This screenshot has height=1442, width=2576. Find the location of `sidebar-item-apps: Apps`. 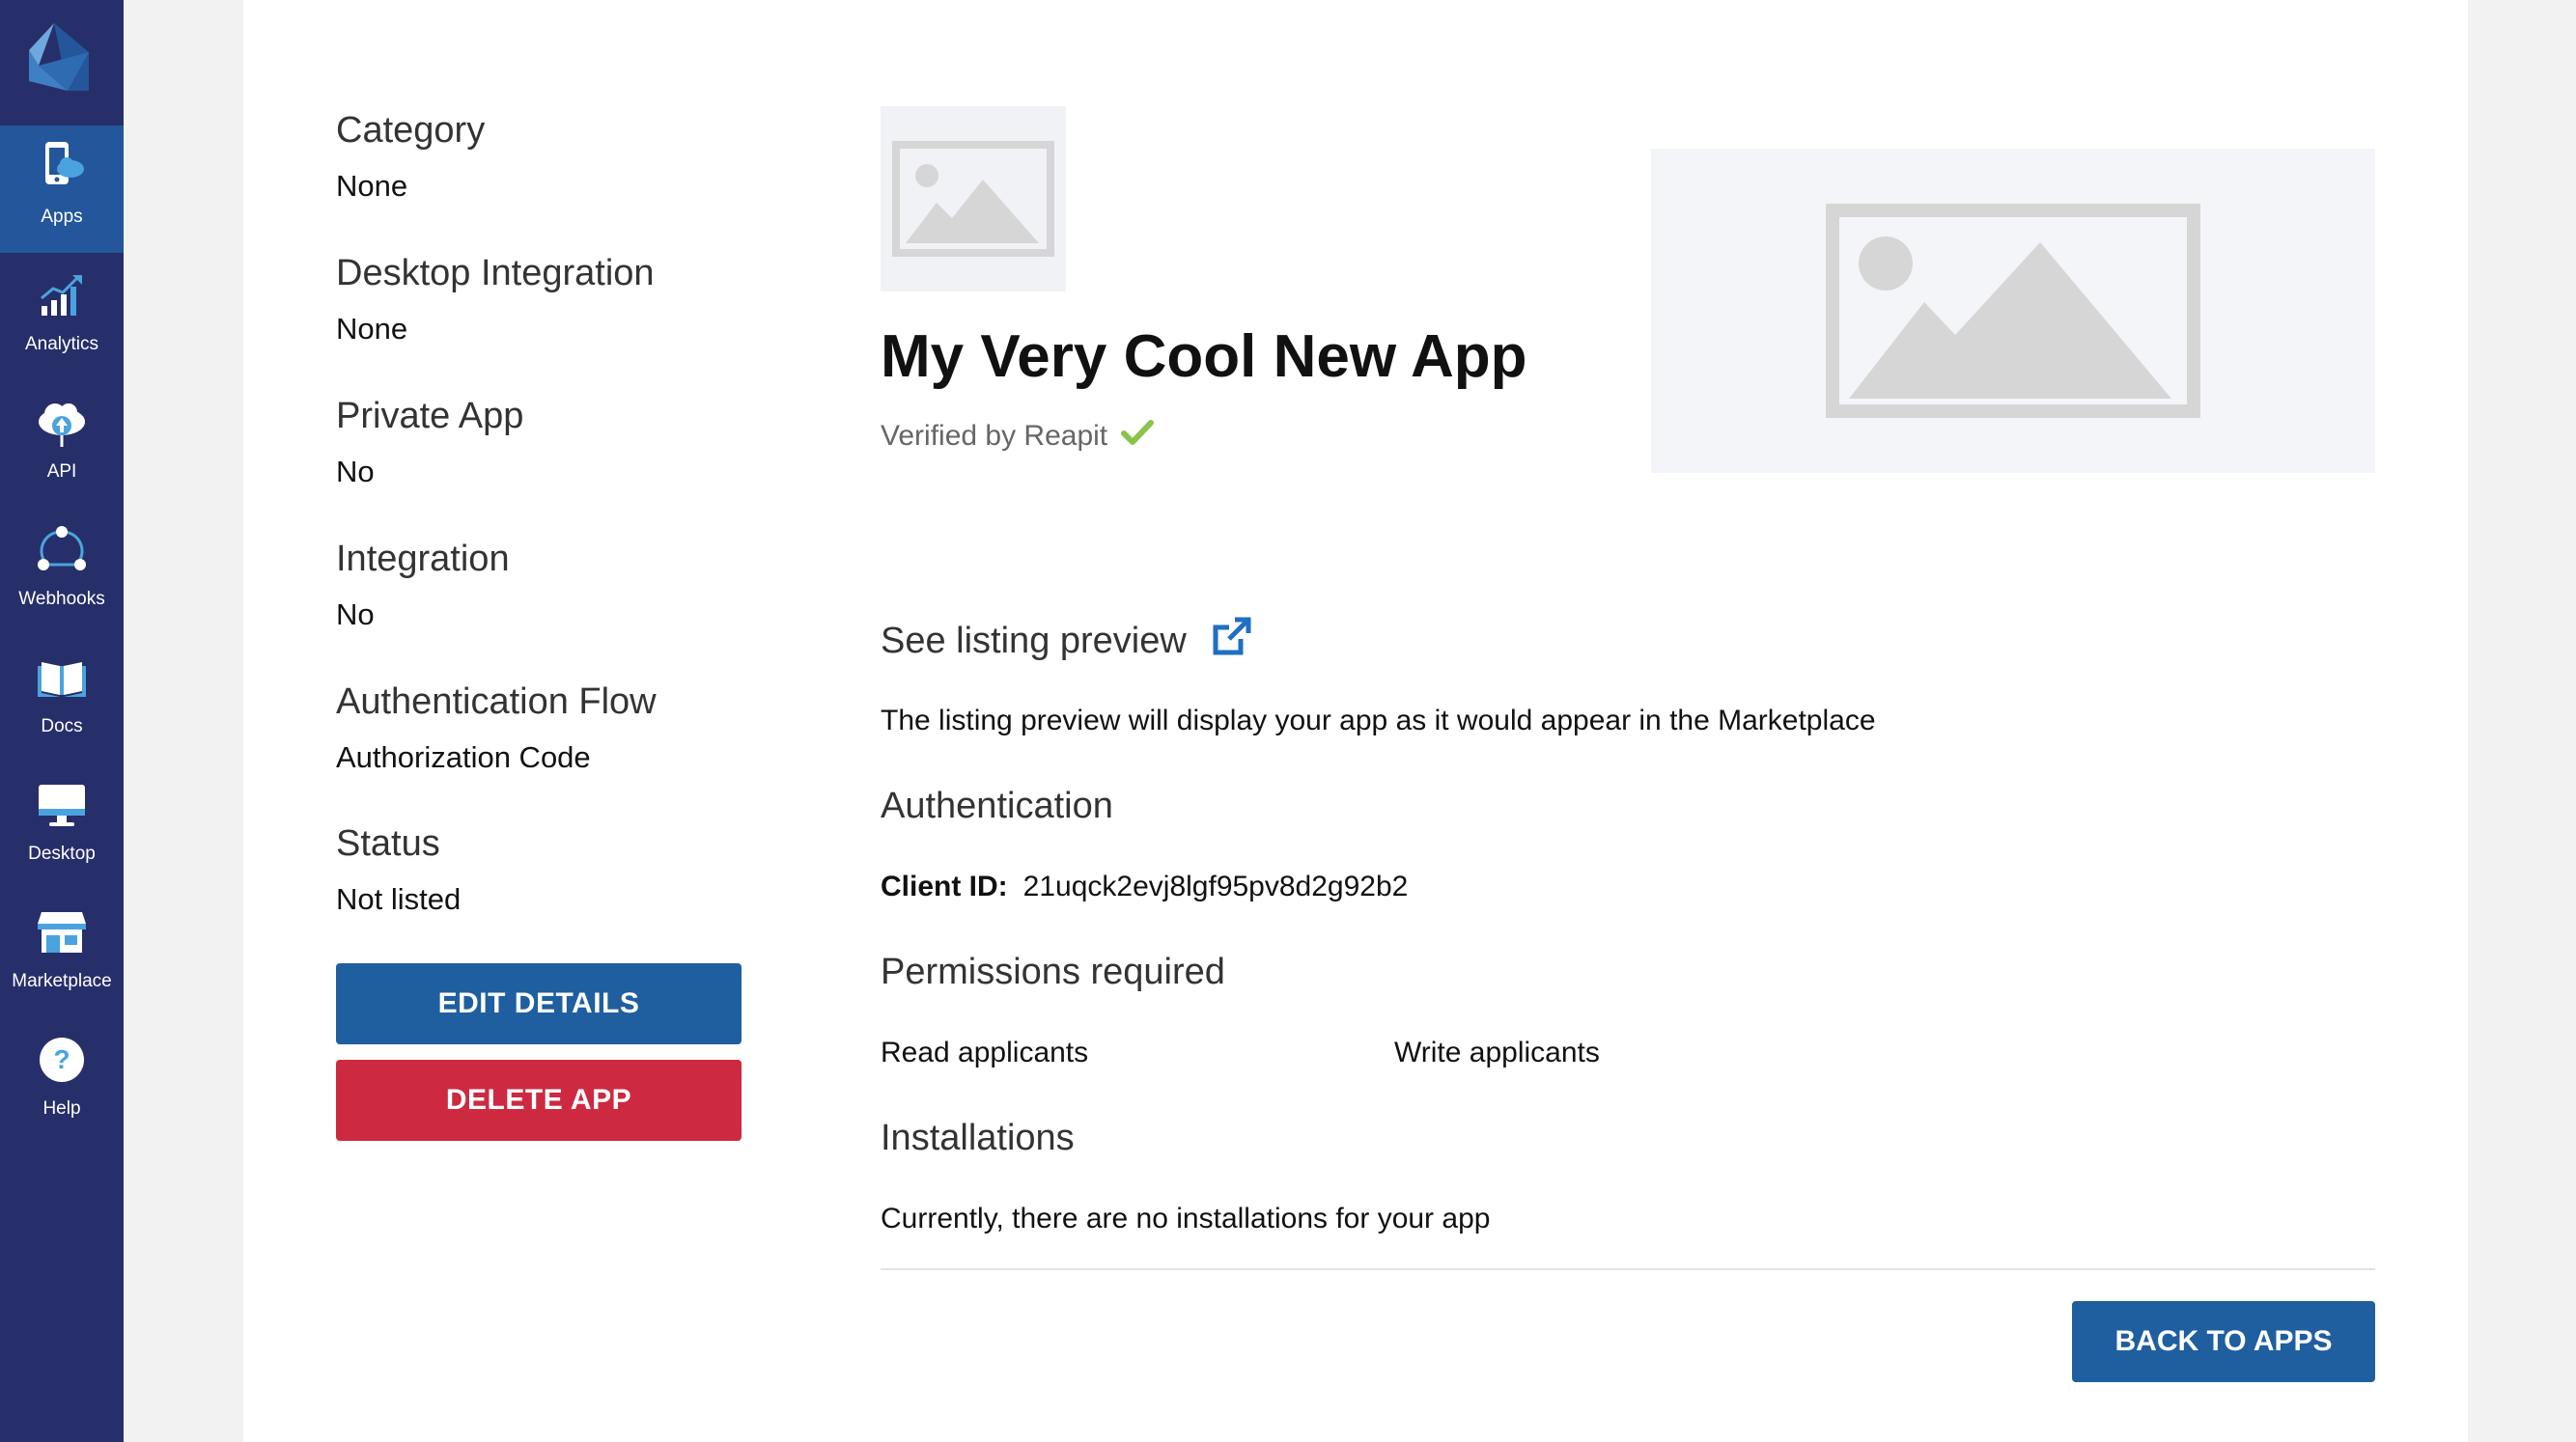

sidebar-item-apps: Apps is located at coordinates (62, 189).